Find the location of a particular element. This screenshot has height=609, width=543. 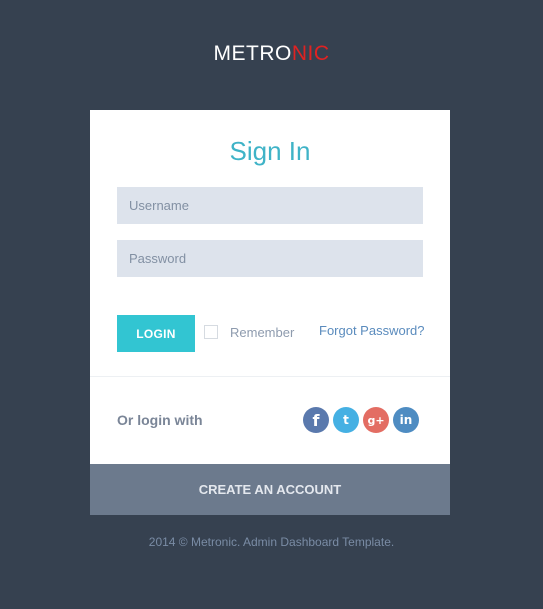

twitter-icon: t is located at coordinates (346, 420).